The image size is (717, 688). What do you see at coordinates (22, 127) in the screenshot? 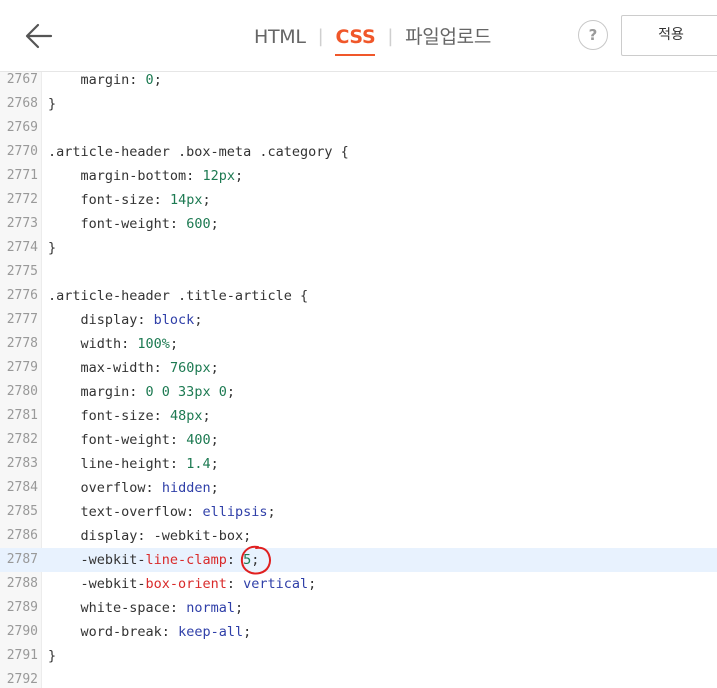
I see `line-number: 2769` at bounding box center [22, 127].